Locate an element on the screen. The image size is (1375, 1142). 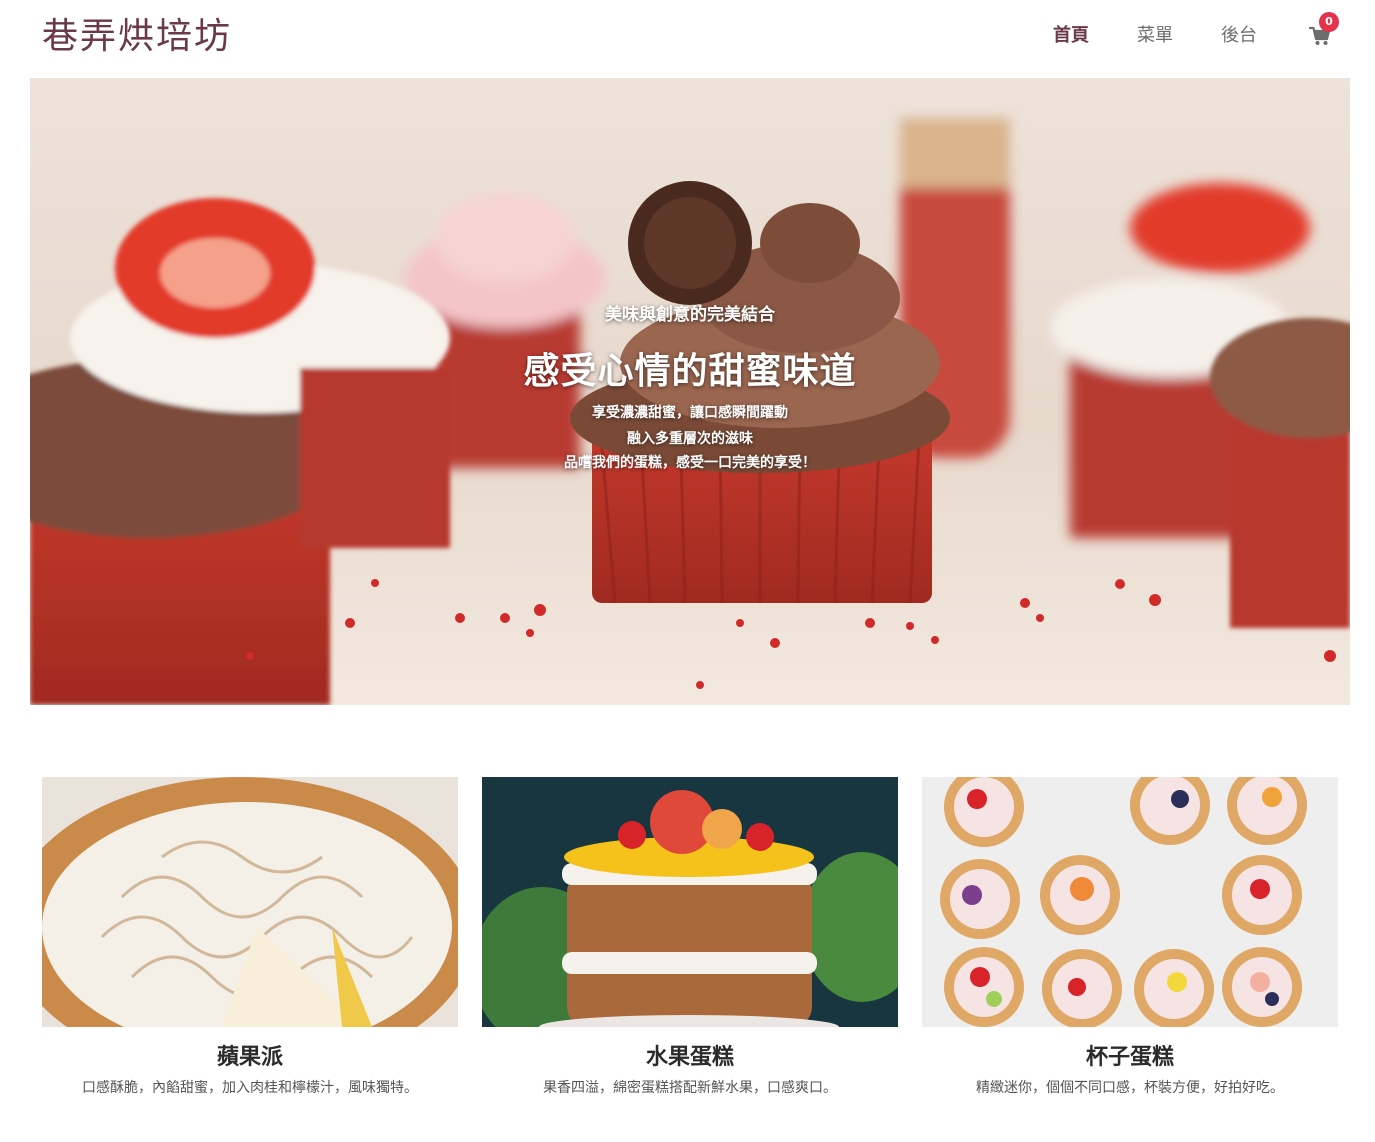
cart-count-badge: 0 is located at coordinates (1329, 22).